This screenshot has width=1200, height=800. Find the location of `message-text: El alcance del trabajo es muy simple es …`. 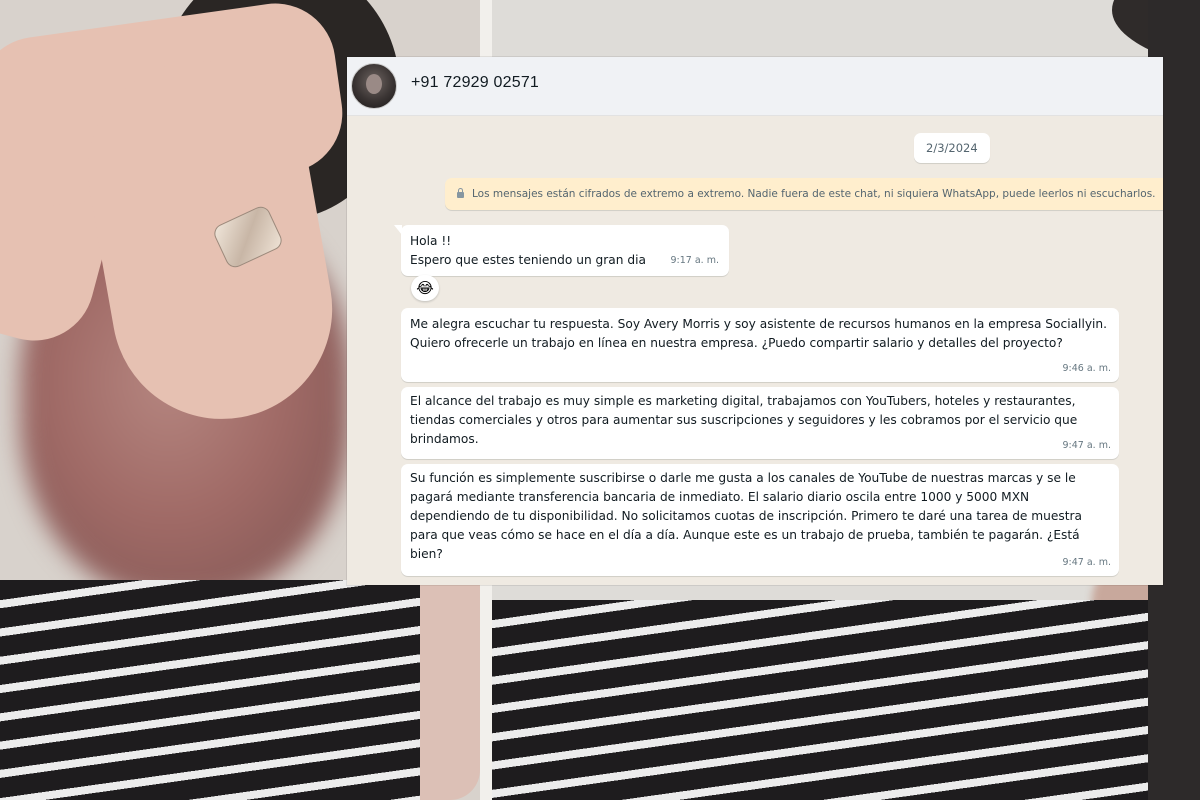

message-text: El alcance del trabajo es muy simple es … is located at coordinates (744, 420).